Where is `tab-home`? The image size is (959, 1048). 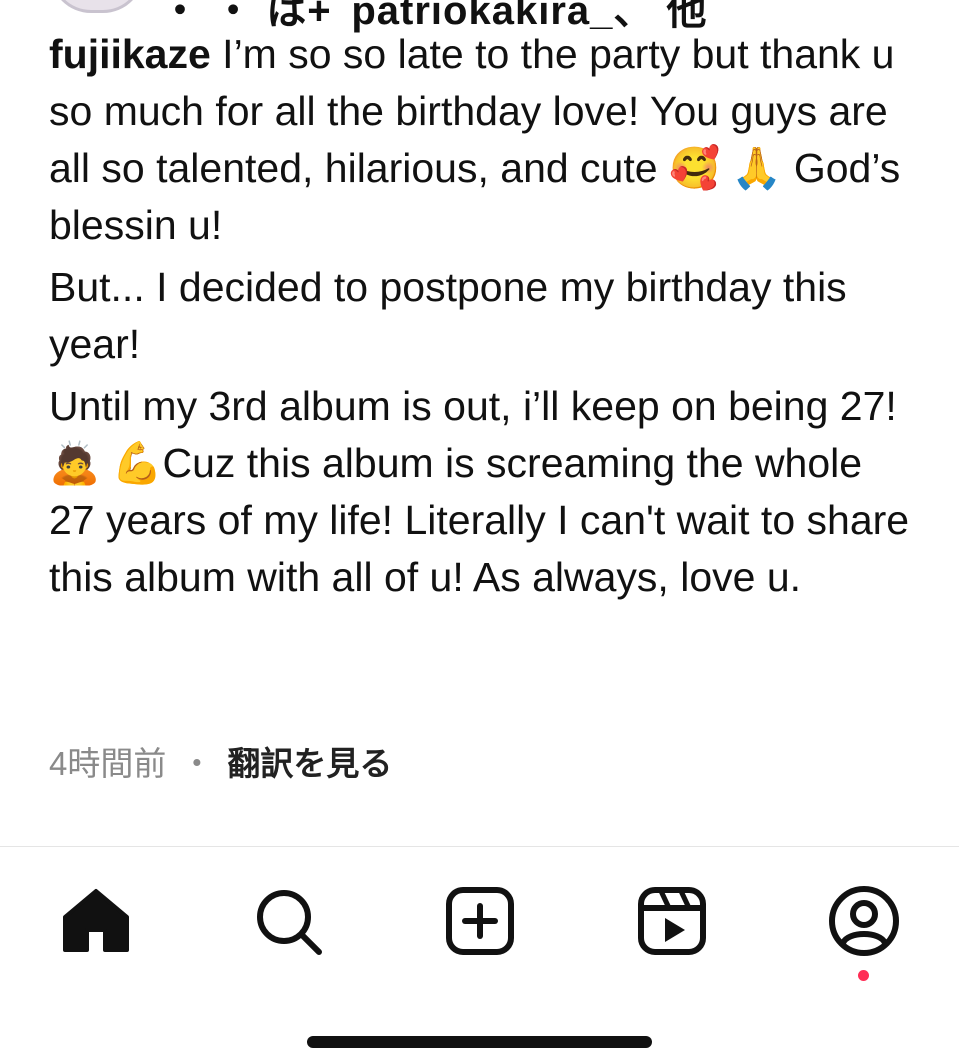
tab-home is located at coordinates (96, 921).